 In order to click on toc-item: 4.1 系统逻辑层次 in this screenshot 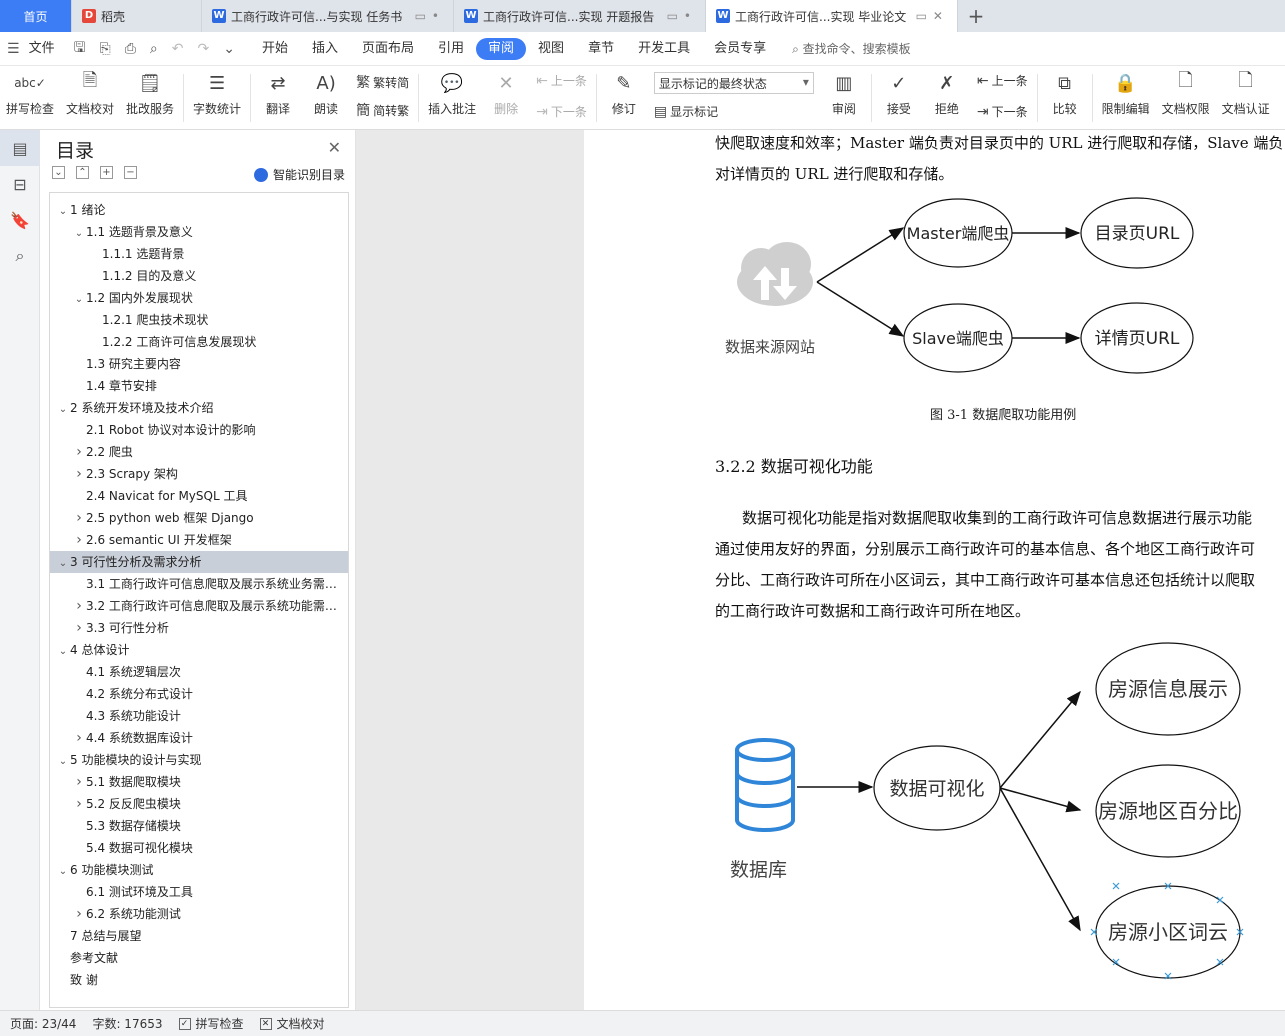, I will do `click(199, 672)`.